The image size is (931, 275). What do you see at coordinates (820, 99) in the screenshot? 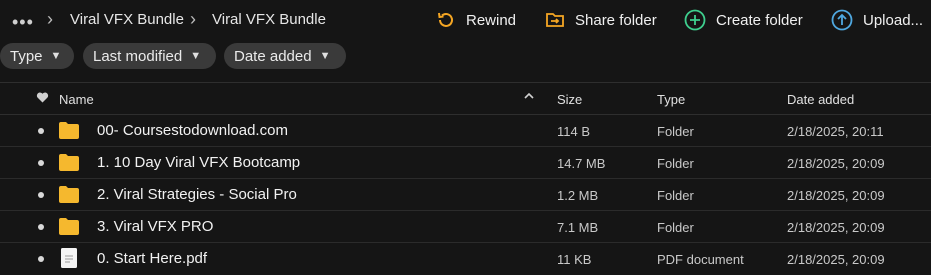
I see `column-header-date-added: Date added` at bounding box center [820, 99].